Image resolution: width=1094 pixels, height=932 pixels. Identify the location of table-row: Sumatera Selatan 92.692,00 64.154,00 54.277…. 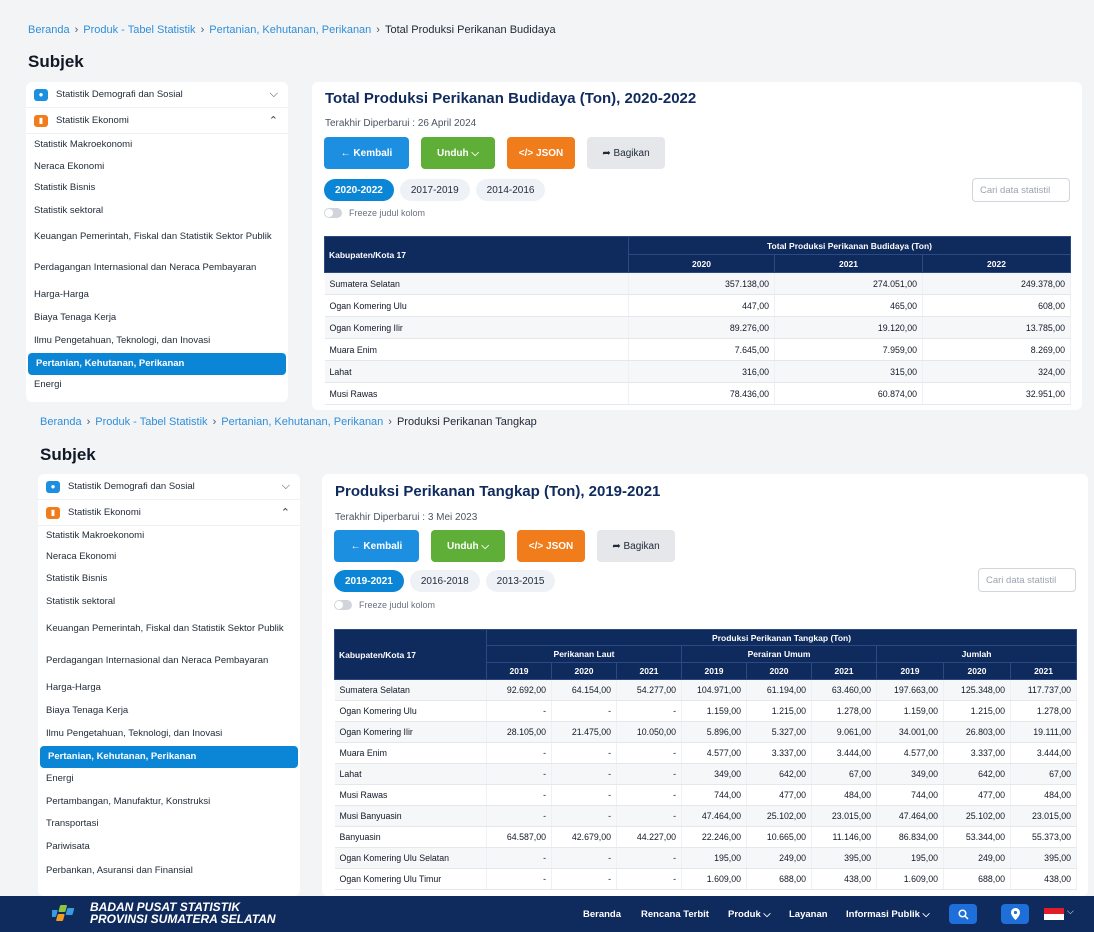
(706, 690).